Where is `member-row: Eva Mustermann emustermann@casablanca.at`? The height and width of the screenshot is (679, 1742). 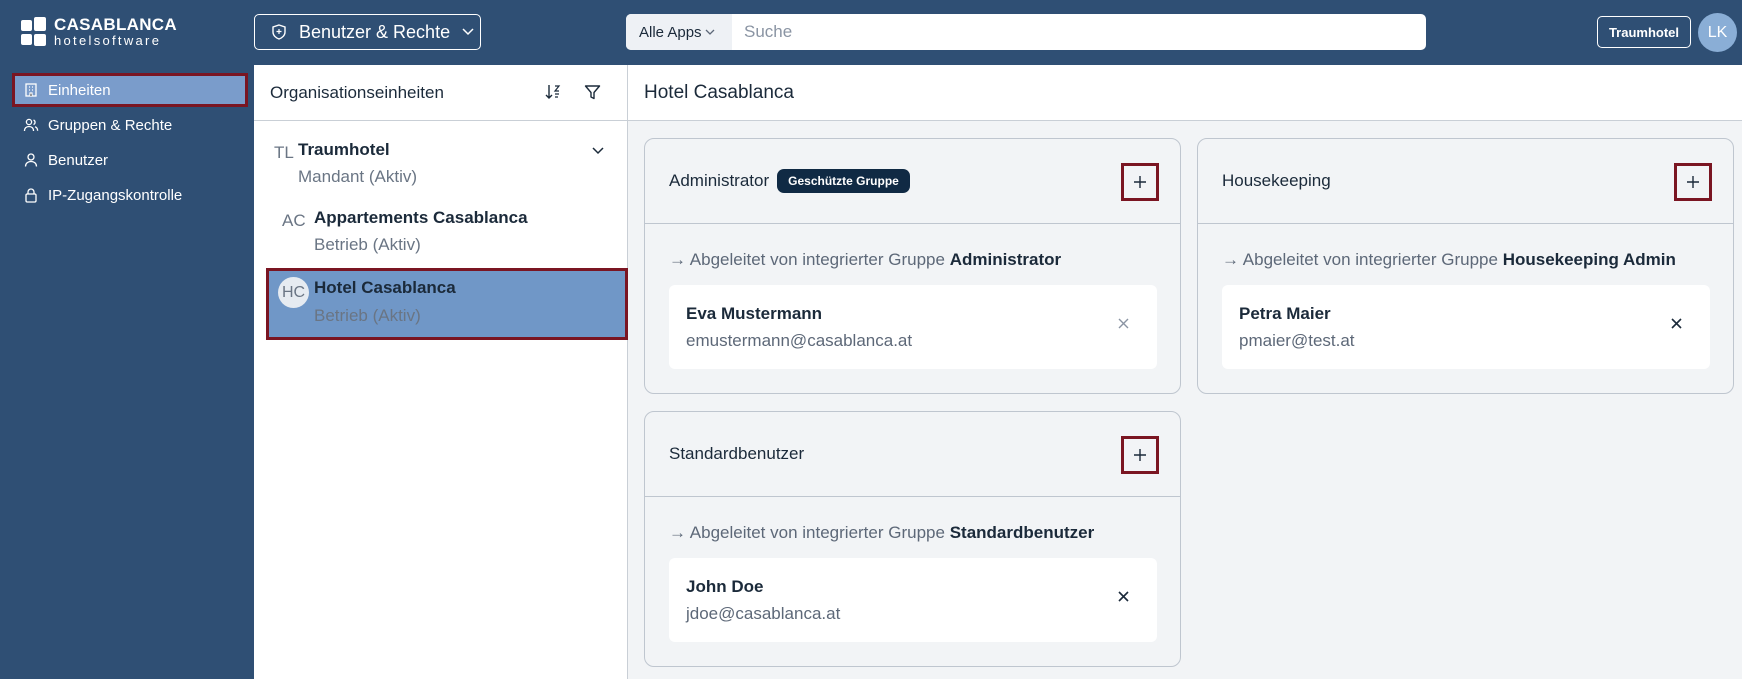 member-row: Eva Mustermann emustermann@casablanca.at is located at coordinates (913, 327).